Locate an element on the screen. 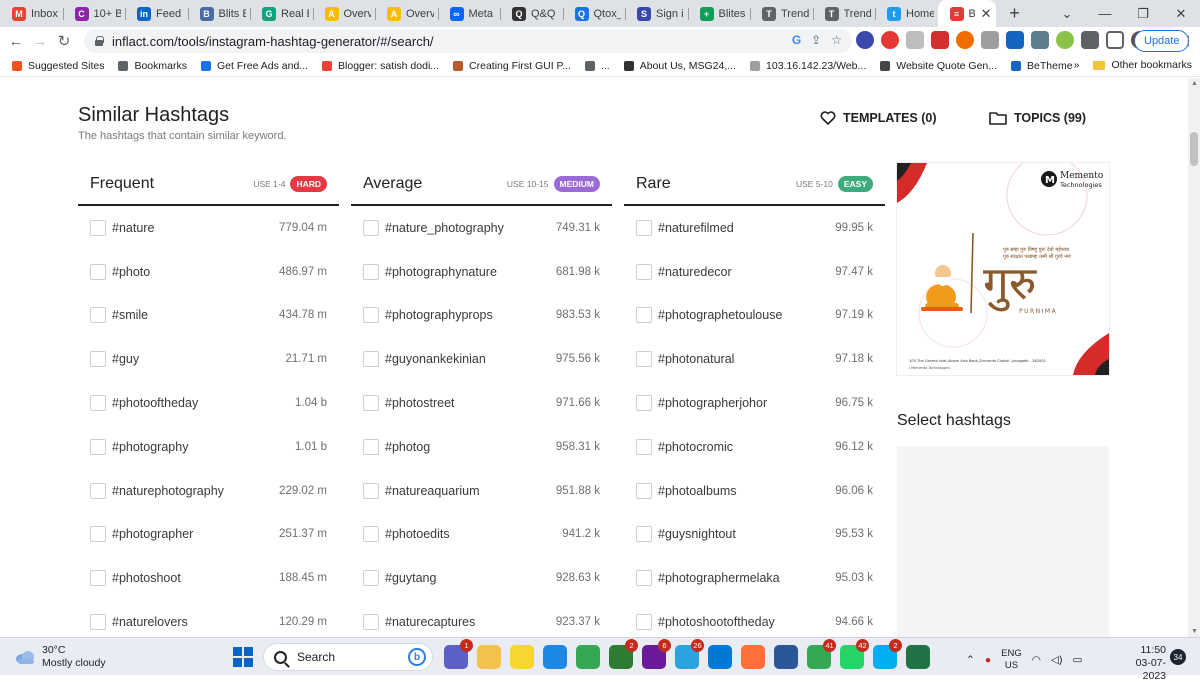 This screenshot has height=683, width=1200. bookmarks-overflow-button: » is located at coordinates (1077, 65).